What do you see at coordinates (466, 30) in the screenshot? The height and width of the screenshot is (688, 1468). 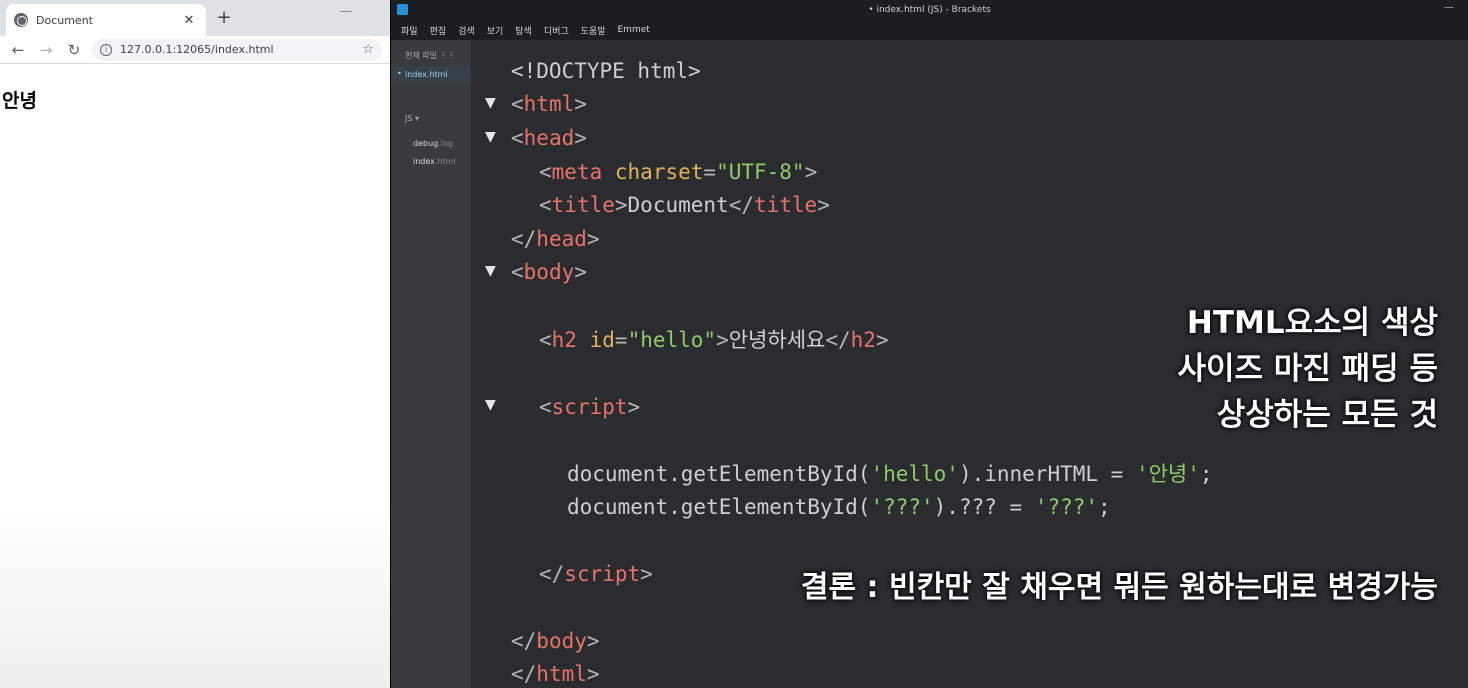 I see `menu-find: 검색` at bounding box center [466, 30].